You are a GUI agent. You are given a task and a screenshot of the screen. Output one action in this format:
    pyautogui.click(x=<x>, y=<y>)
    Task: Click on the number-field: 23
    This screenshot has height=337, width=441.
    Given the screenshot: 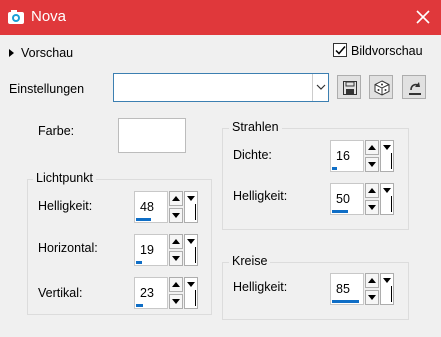 What is the action you would take?
    pyautogui.click(x=151, y=293)
    